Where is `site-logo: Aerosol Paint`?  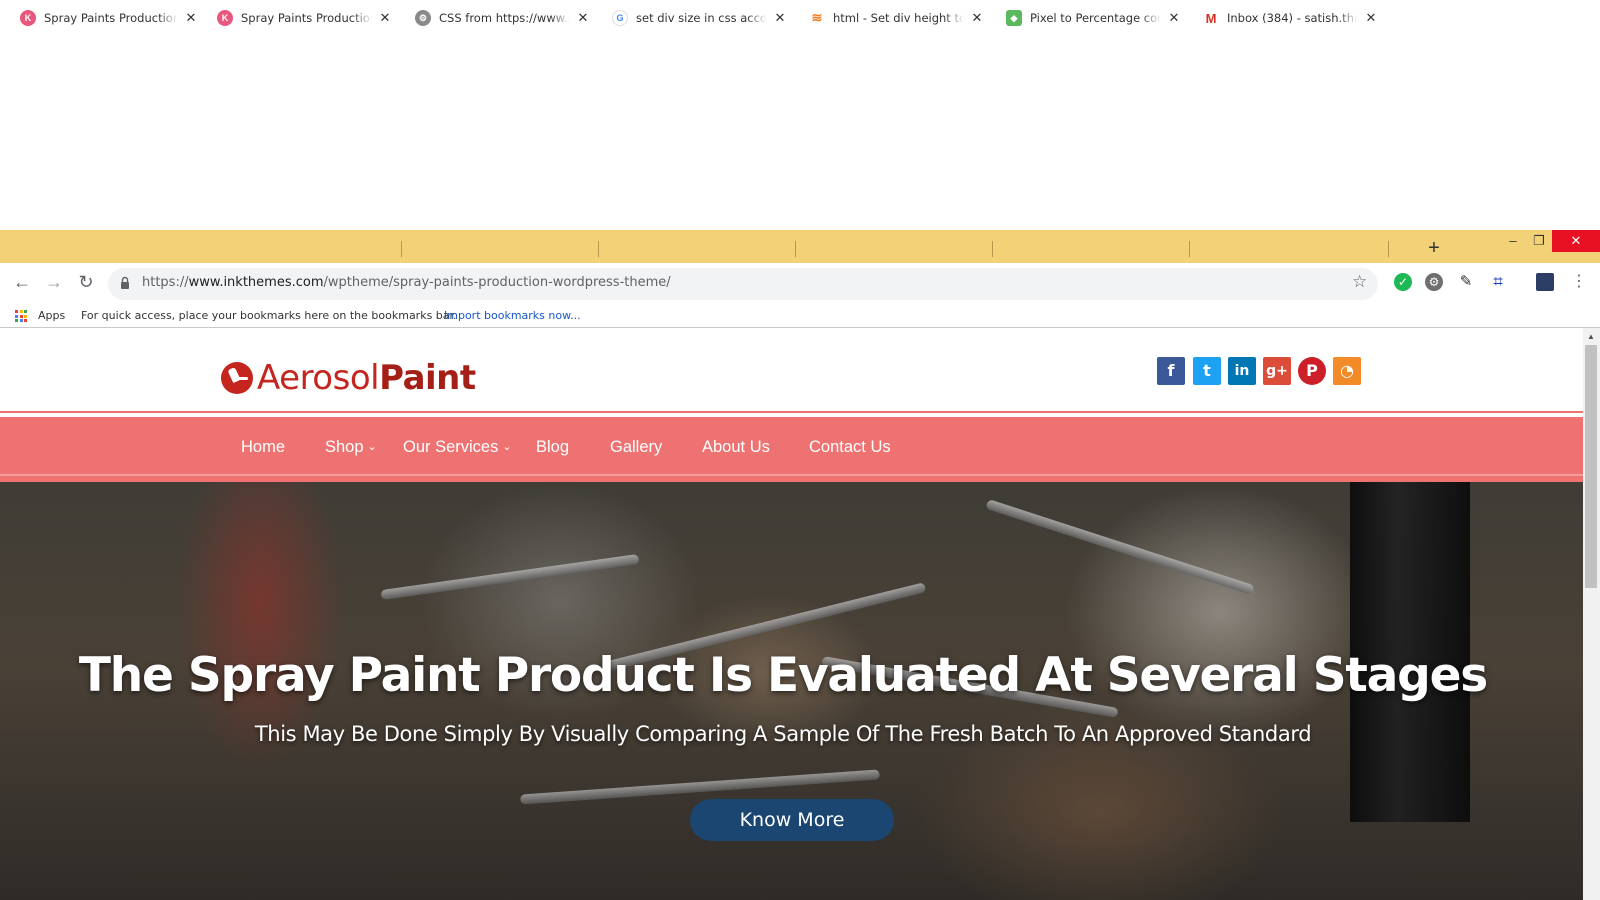 site-logo: Aerosol Paint is located at coordinates (348, 378).